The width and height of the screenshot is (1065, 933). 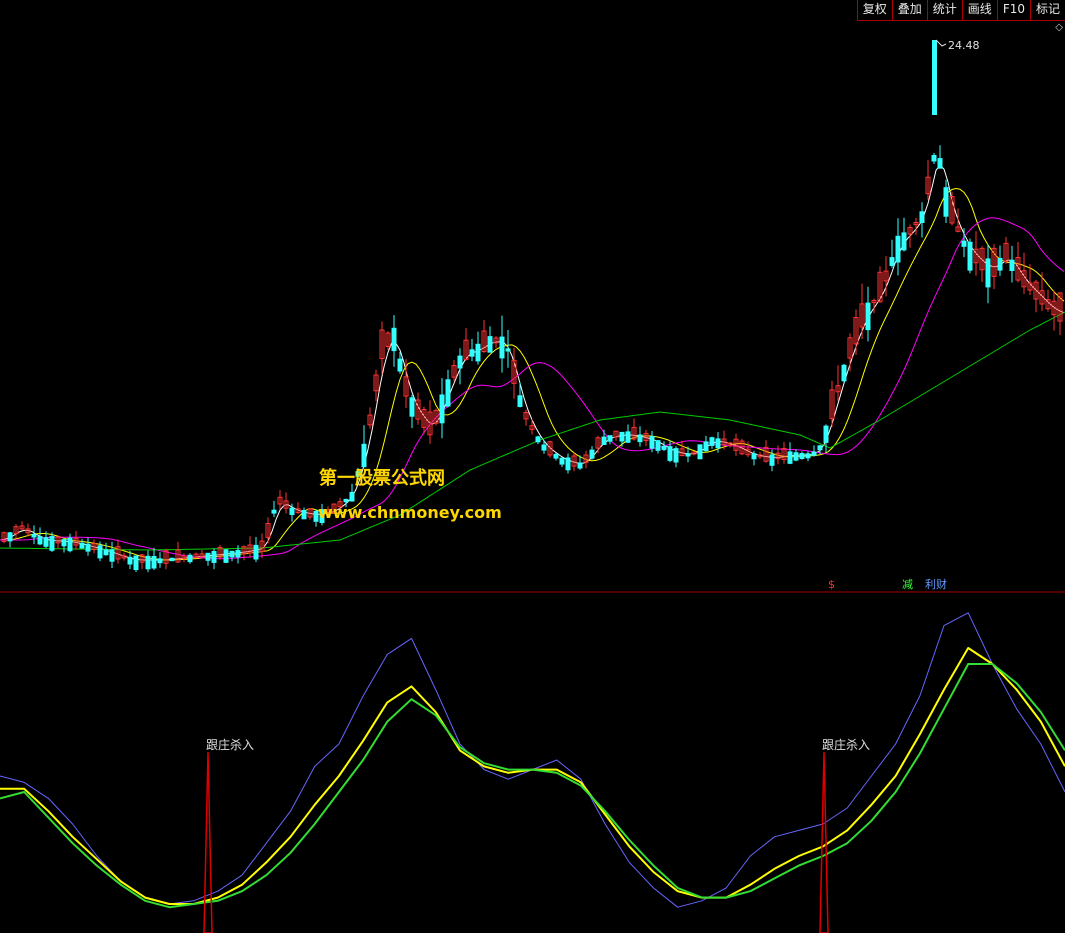 I want to click on f10-button: F10, so click(x=1014, y=10).